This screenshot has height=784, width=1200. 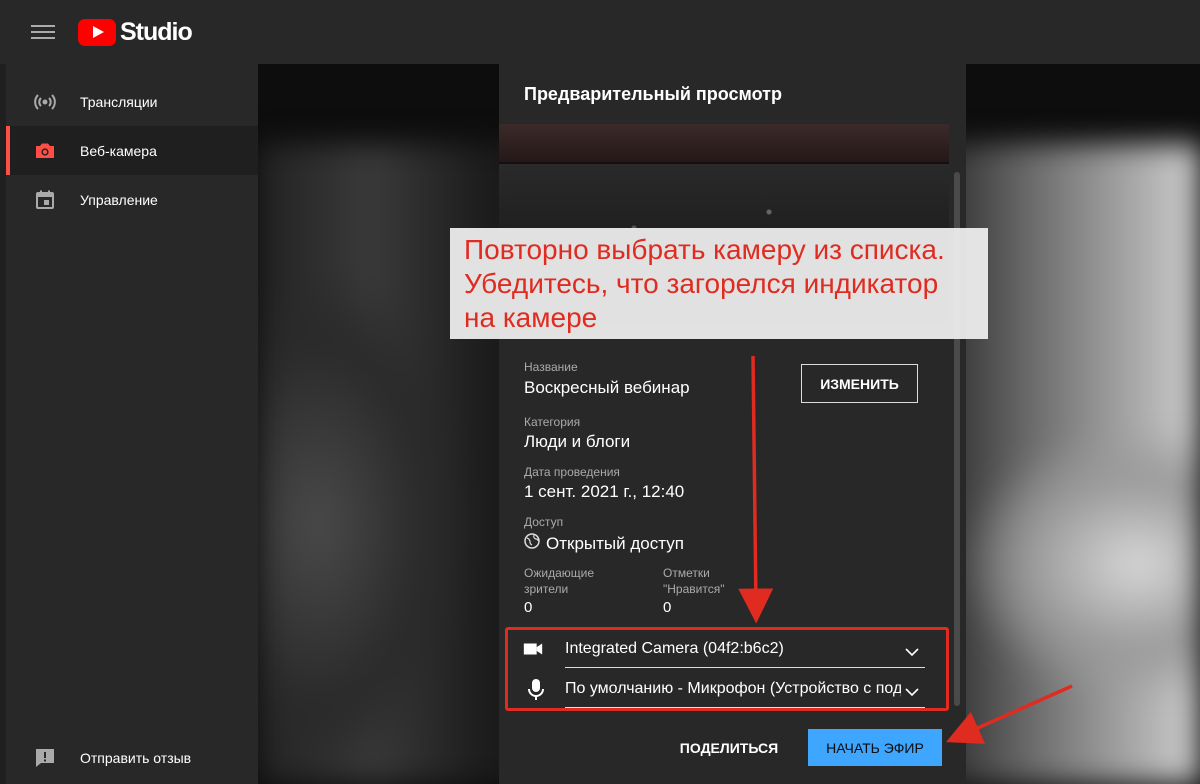 I want to click on title-label: Название, so click(x=551, y=367).